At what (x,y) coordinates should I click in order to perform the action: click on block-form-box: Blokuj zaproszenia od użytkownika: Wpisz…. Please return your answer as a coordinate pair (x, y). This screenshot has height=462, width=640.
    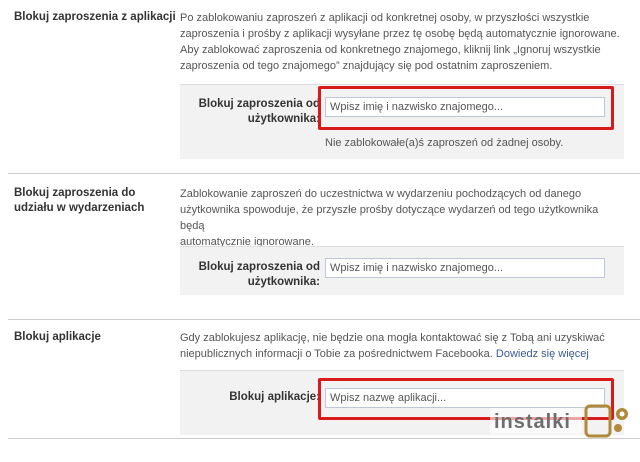
    Looking at the image, I should click on (402, 270).